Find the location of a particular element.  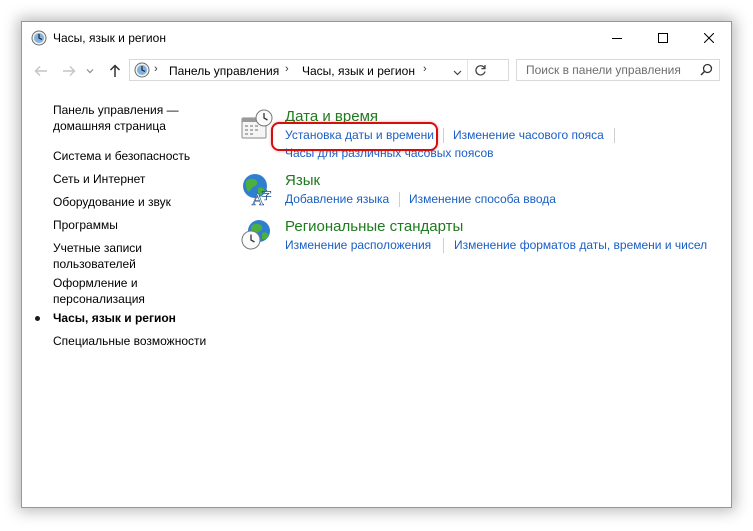

sidebar-item-system-security: Система и безопасность is located at coordinates (121, 156).